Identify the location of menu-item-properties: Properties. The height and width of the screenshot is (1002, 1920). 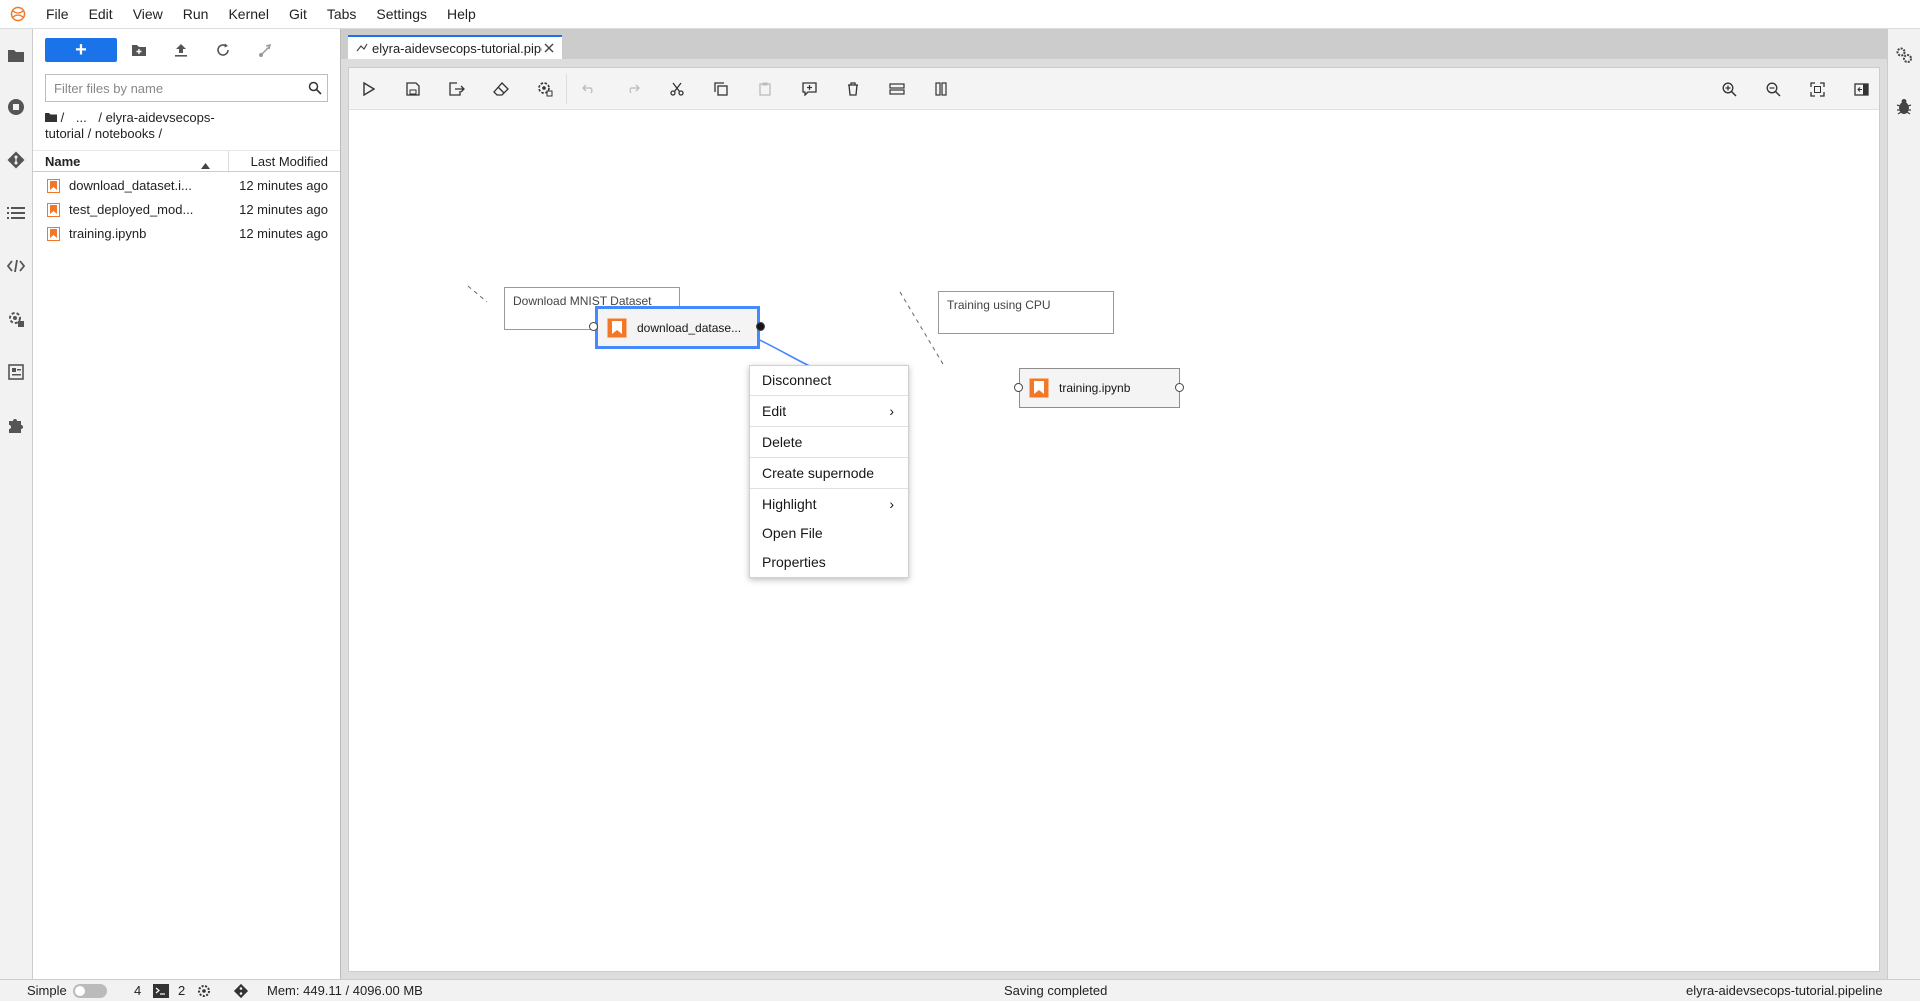
(829, 562).